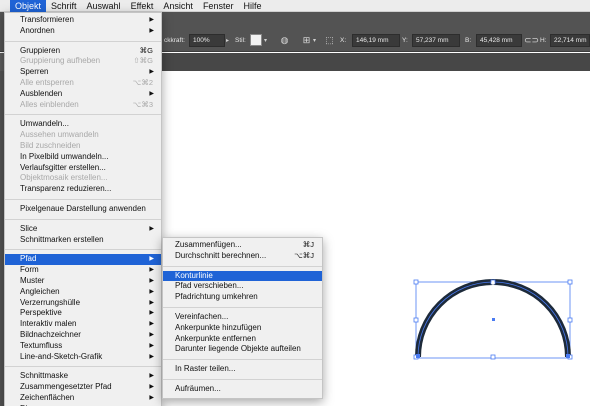 The image size is (590, 406). I want to click on center-point, so click(493, 319).